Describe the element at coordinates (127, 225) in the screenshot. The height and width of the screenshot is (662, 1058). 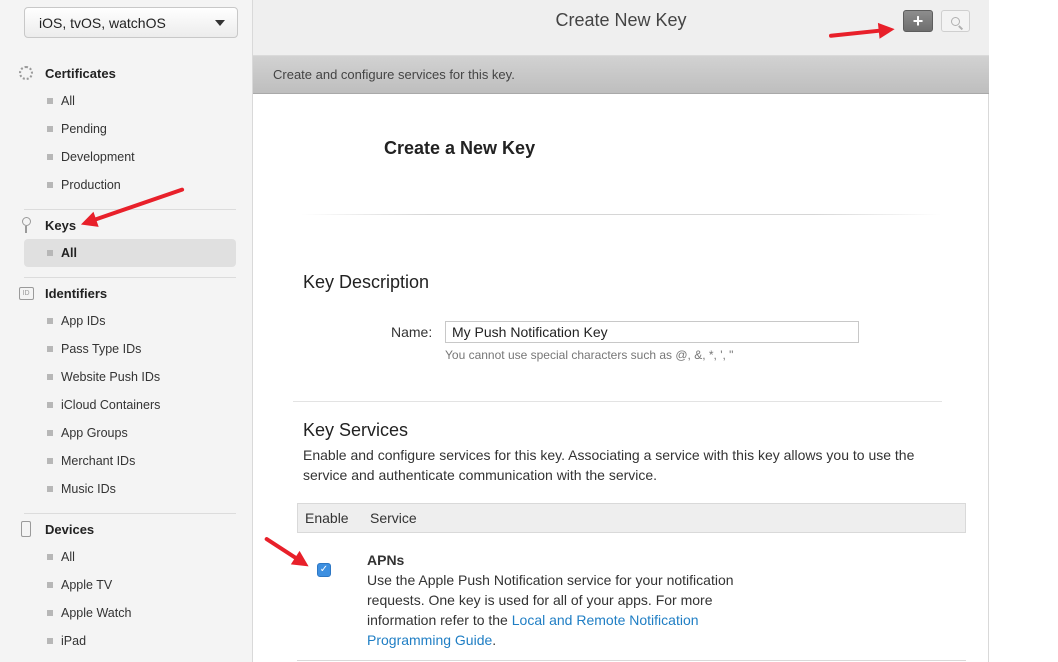
I see `sidebar-heading-keys: Keys` at that location.